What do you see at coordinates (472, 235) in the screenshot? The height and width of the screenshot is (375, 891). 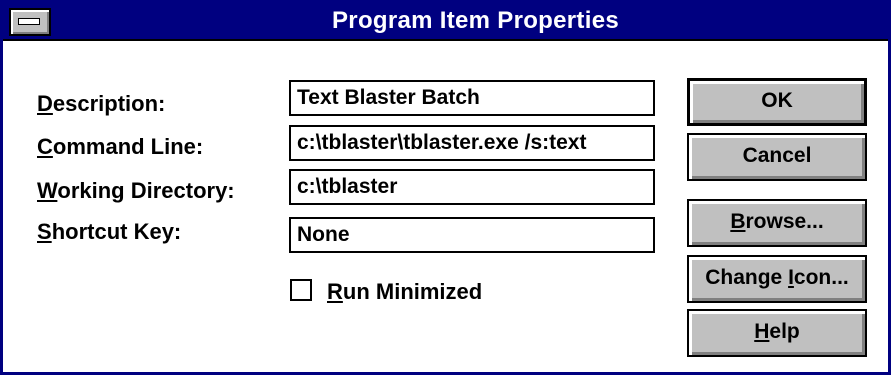 I see `shortcut-key-field: None` at bounding box center [472, 235].